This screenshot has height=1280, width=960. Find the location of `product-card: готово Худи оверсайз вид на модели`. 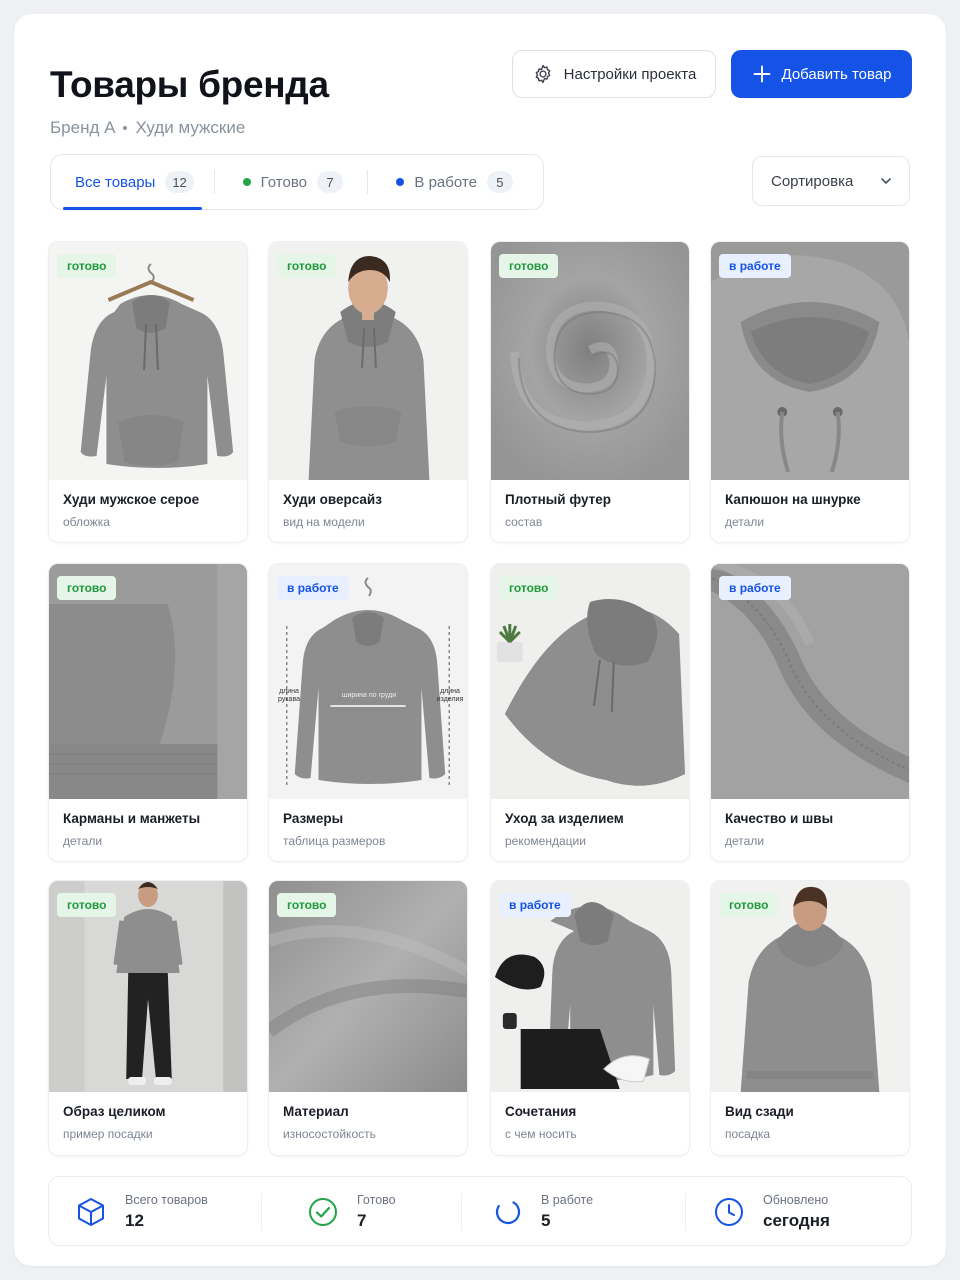

product-card: готово Худи оверсайз вид на модели is located at coordinates (368, 392).